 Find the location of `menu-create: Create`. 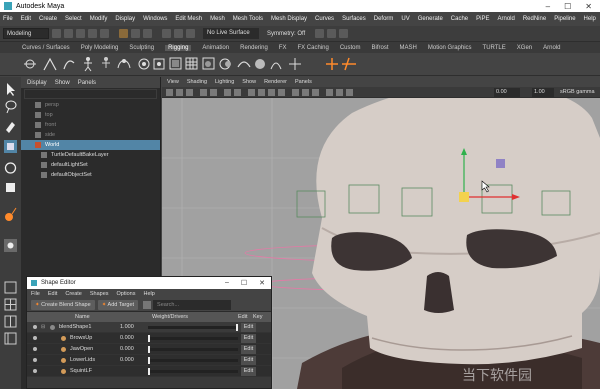

menu-create: Create is located at coordinates (48, 19).